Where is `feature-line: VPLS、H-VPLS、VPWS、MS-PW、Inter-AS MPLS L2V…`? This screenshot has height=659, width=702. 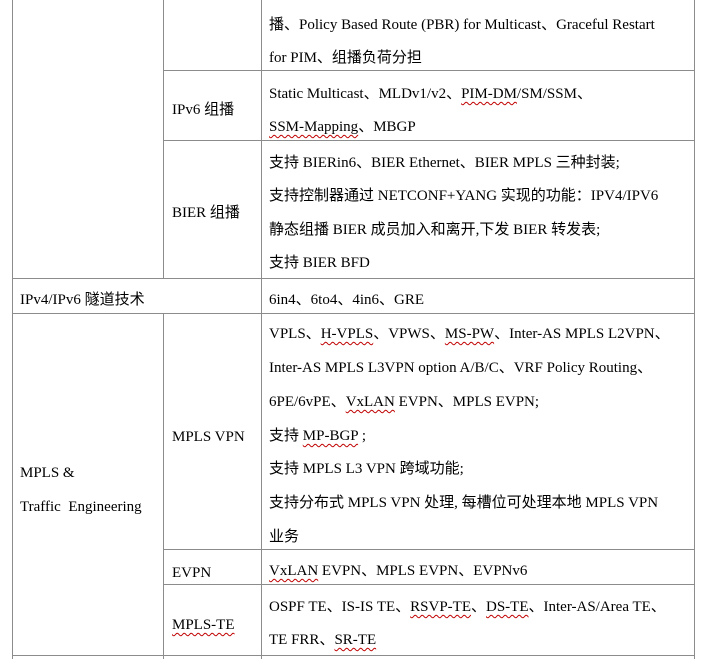 feature-line: VPLS、H-VPLS、VPWS、MS-PW、Inter-AS MPLS L2V… is located at coordinates (469, 334).